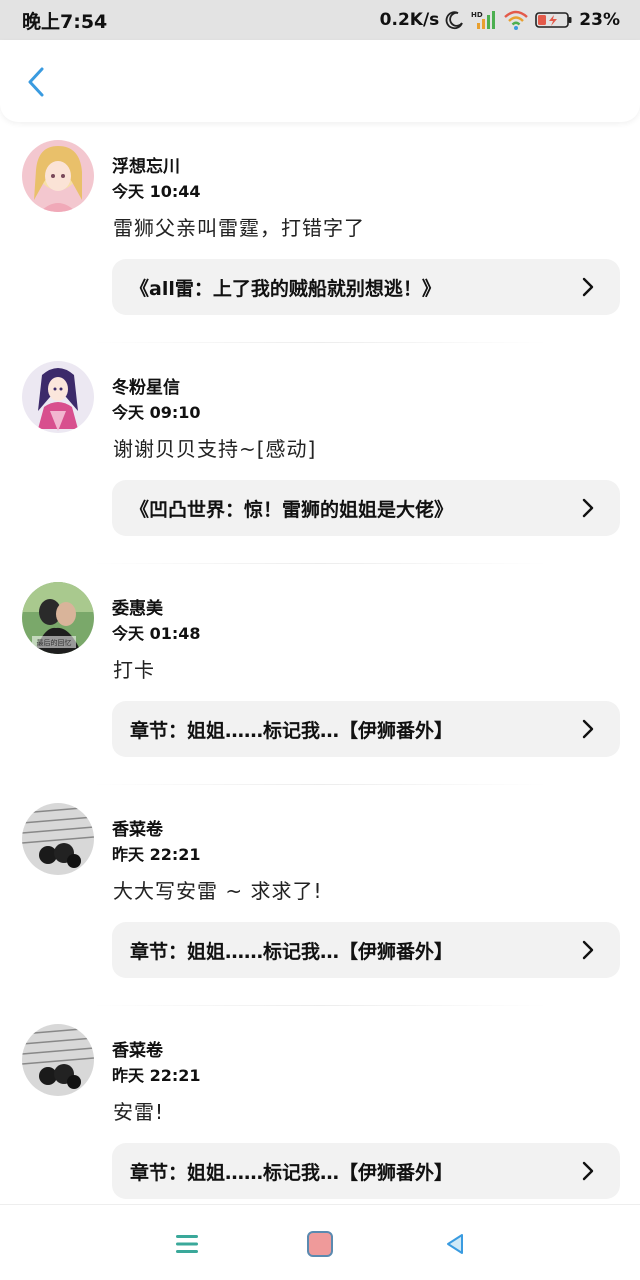  Describe the element at coordinates (599, 20) in the screenshot. I see `battery-percent: 23%` at that location.